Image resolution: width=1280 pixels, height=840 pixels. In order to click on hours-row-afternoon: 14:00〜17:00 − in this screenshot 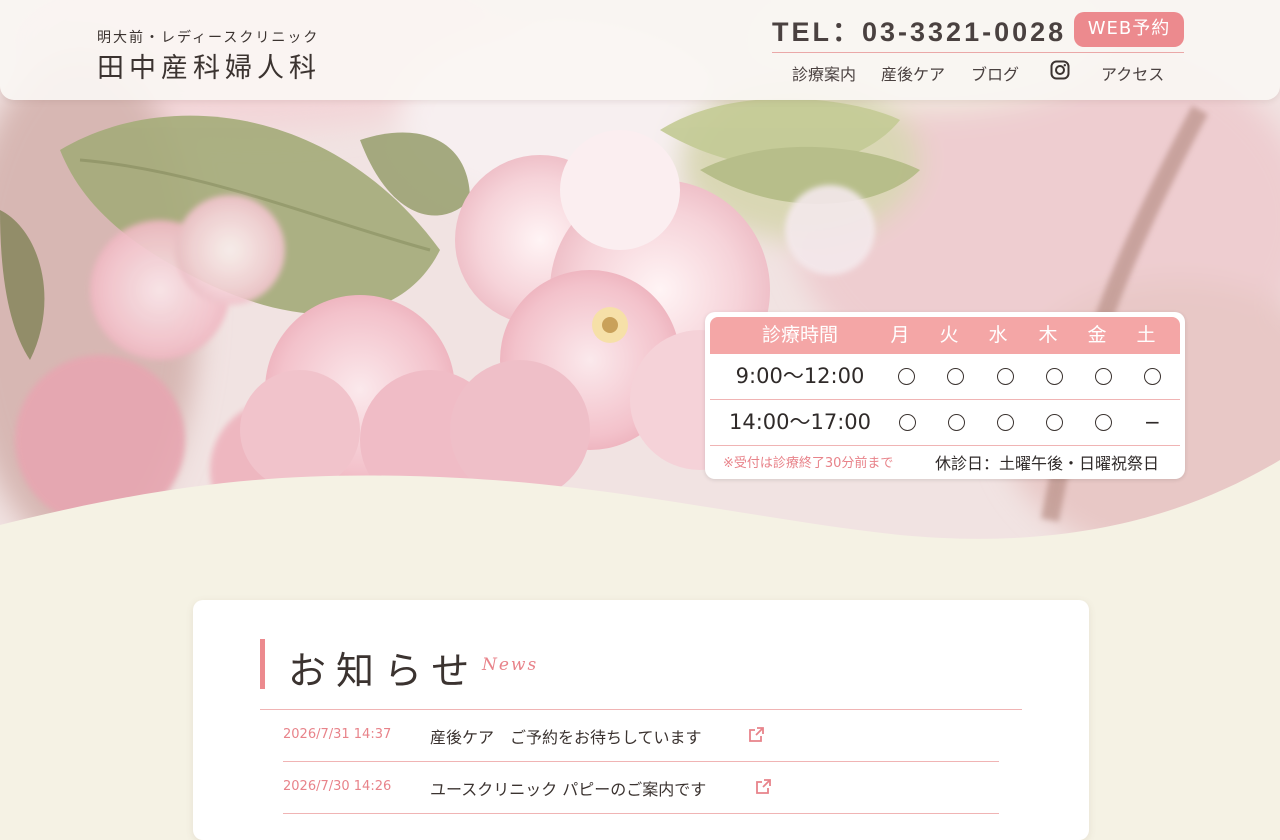, I will do `click(945, 423)`.